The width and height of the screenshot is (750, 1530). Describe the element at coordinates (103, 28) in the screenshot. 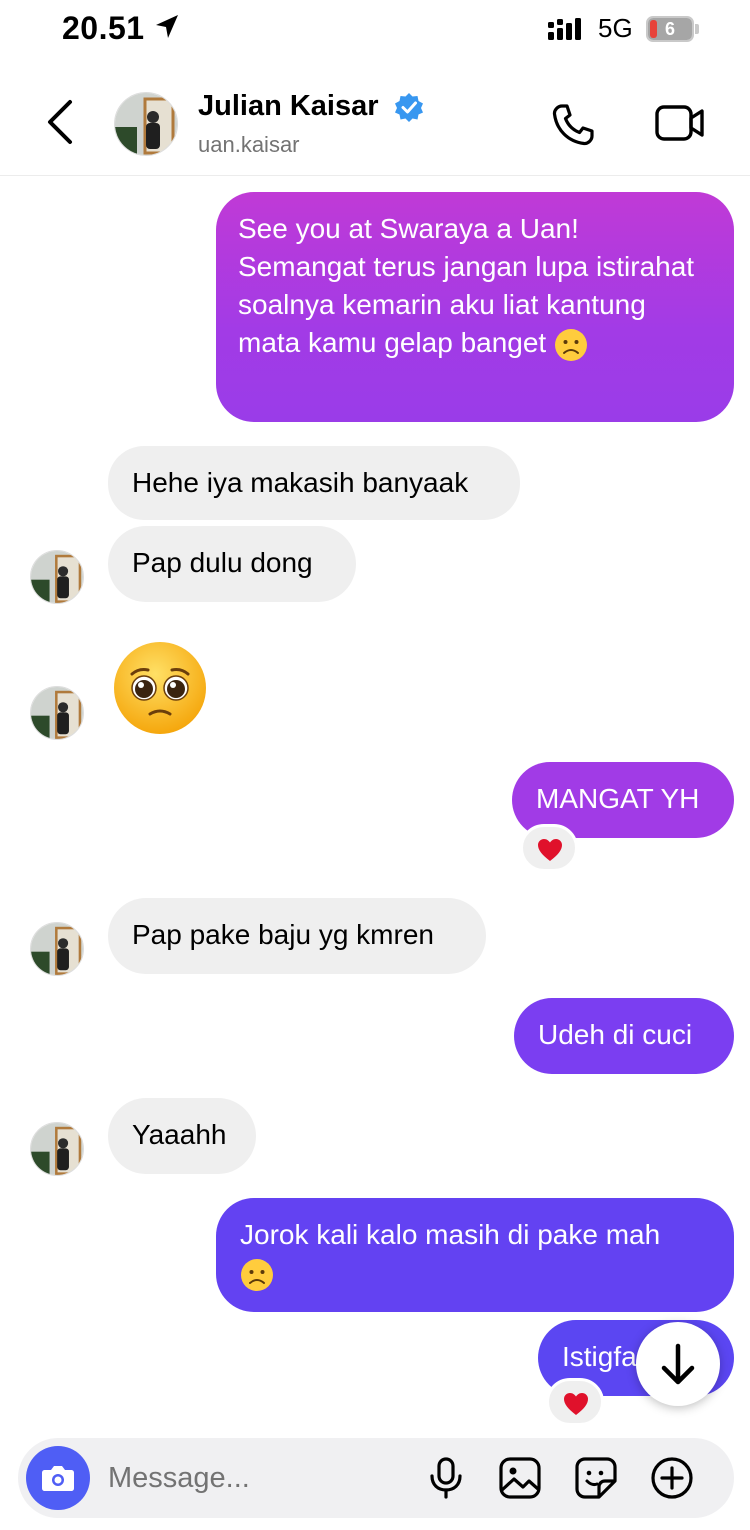

I see `status-time: 20.51` at that location.